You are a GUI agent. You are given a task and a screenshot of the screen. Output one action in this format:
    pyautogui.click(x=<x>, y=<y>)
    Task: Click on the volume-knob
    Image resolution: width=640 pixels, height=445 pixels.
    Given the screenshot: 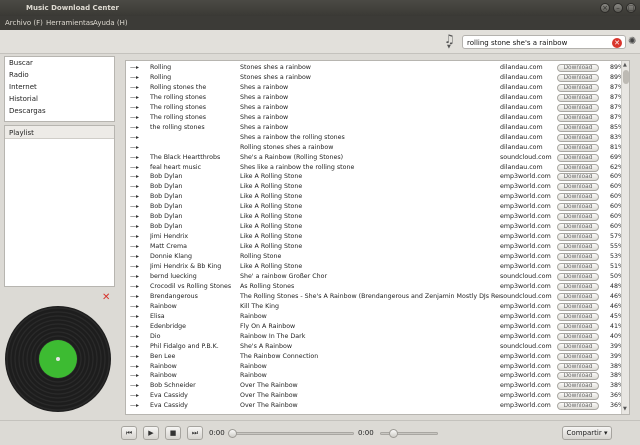 What is the action you would take?
    pyautogui.click(x=393, y=433)
    